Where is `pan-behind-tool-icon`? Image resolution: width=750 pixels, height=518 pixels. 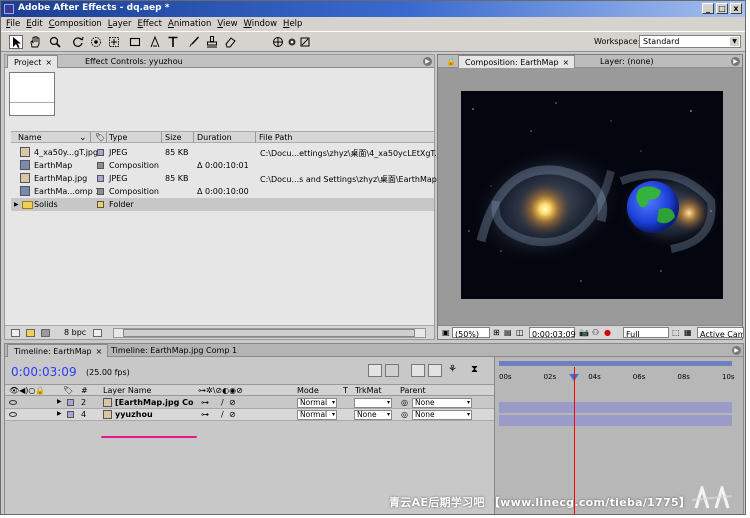
pan-behind-tool-icon is located at coordinates (114, 42).